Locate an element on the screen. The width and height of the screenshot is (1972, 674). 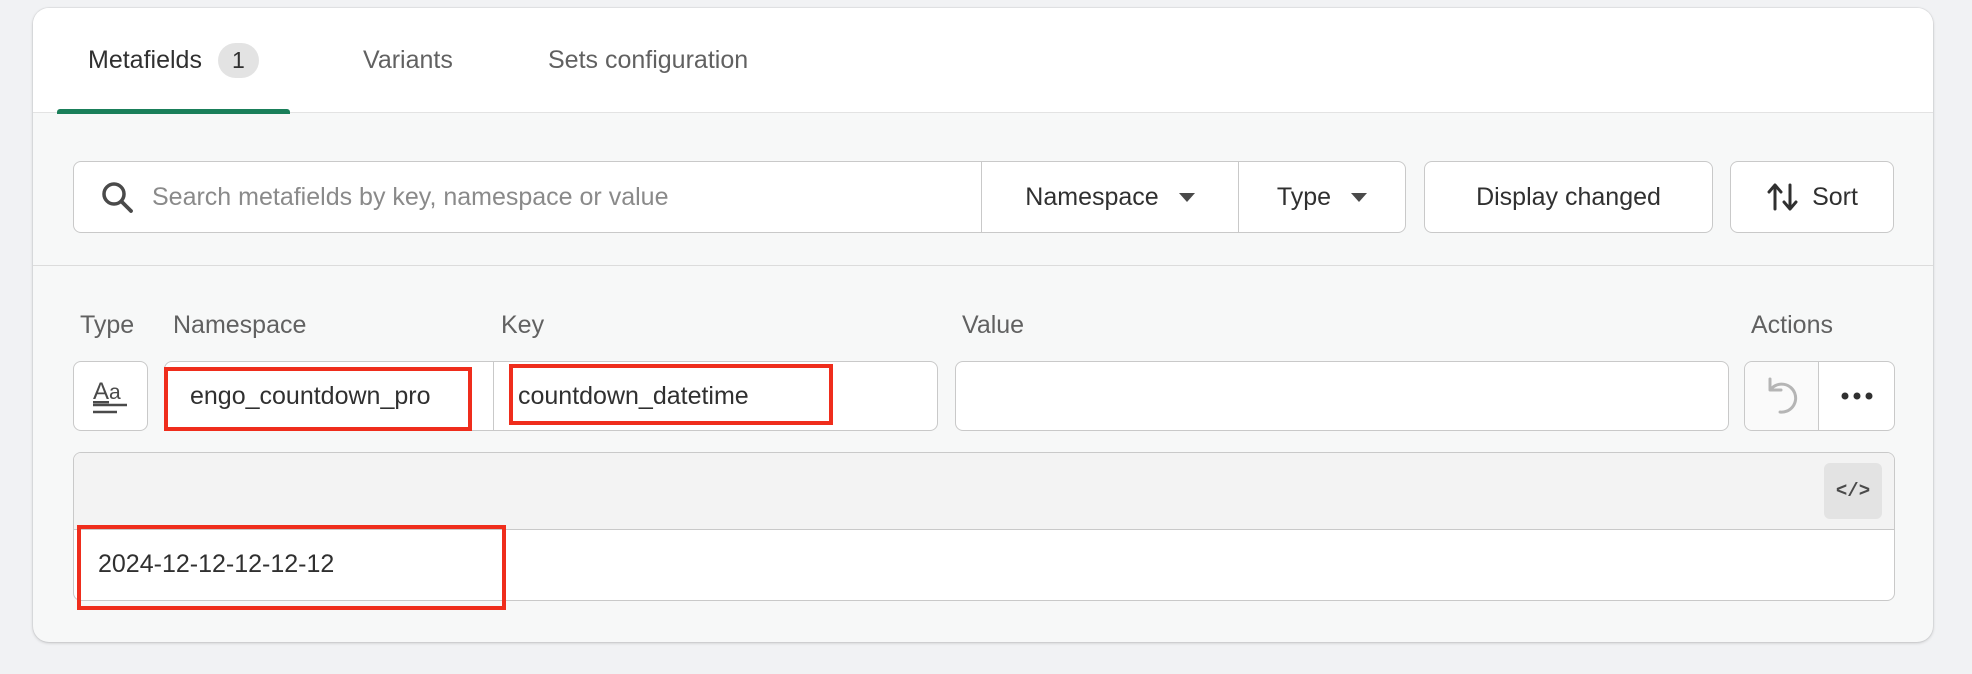
tab-sets-configuration-label: Sets configuration is located at coordinates (648, 60).